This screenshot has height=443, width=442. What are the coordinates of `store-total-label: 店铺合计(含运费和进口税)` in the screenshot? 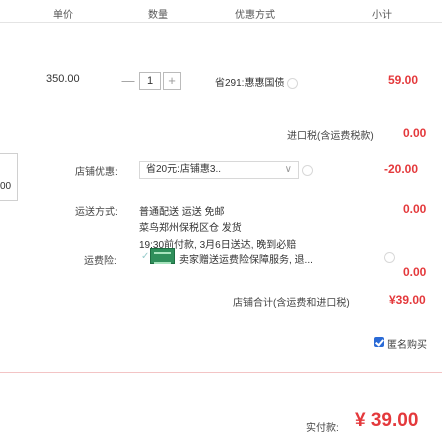 It's located at (291, 303).